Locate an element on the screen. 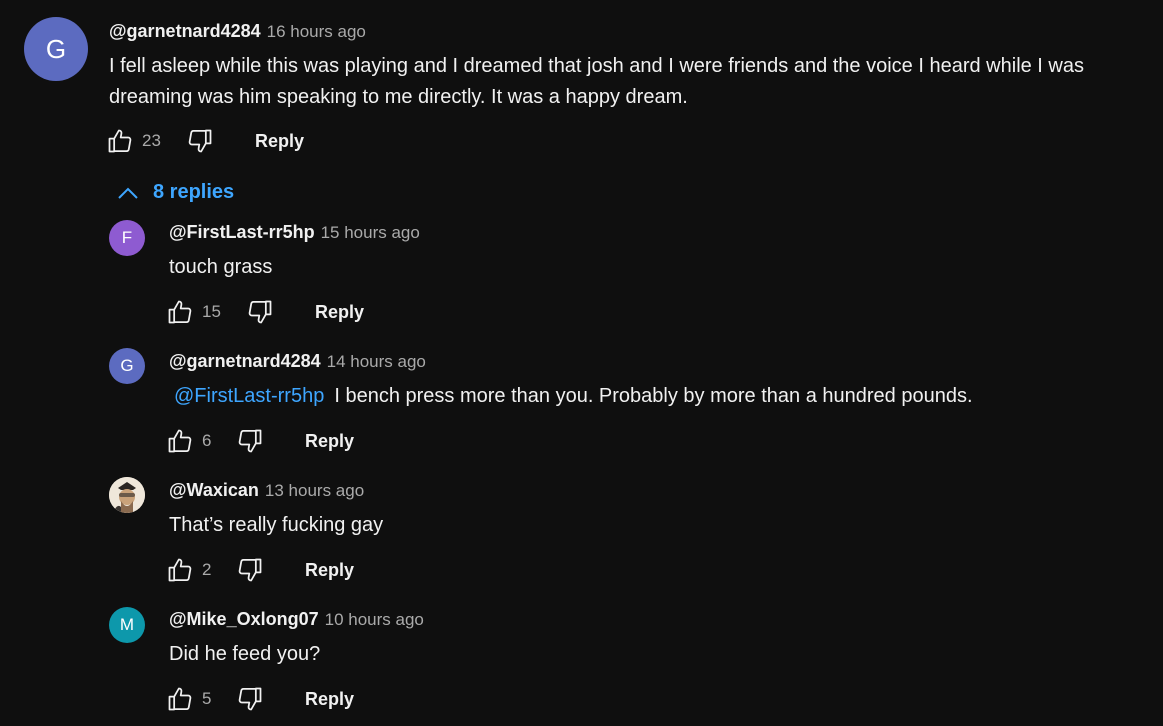  replies-toggle: 8 replies is located at coordinates (175, 192).